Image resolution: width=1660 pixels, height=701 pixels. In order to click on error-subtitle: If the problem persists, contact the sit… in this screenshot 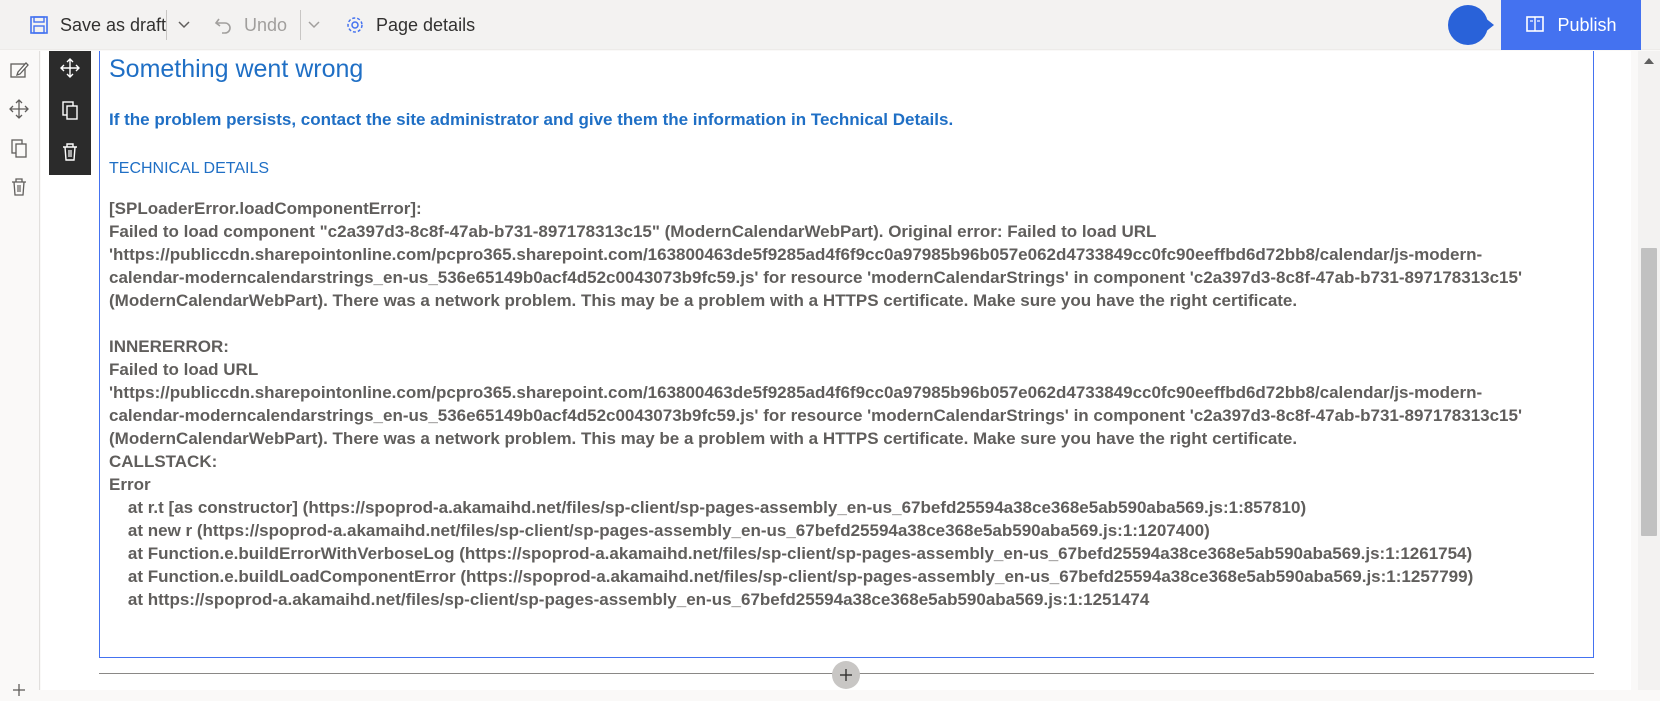, I will do `click(531, 119)`.